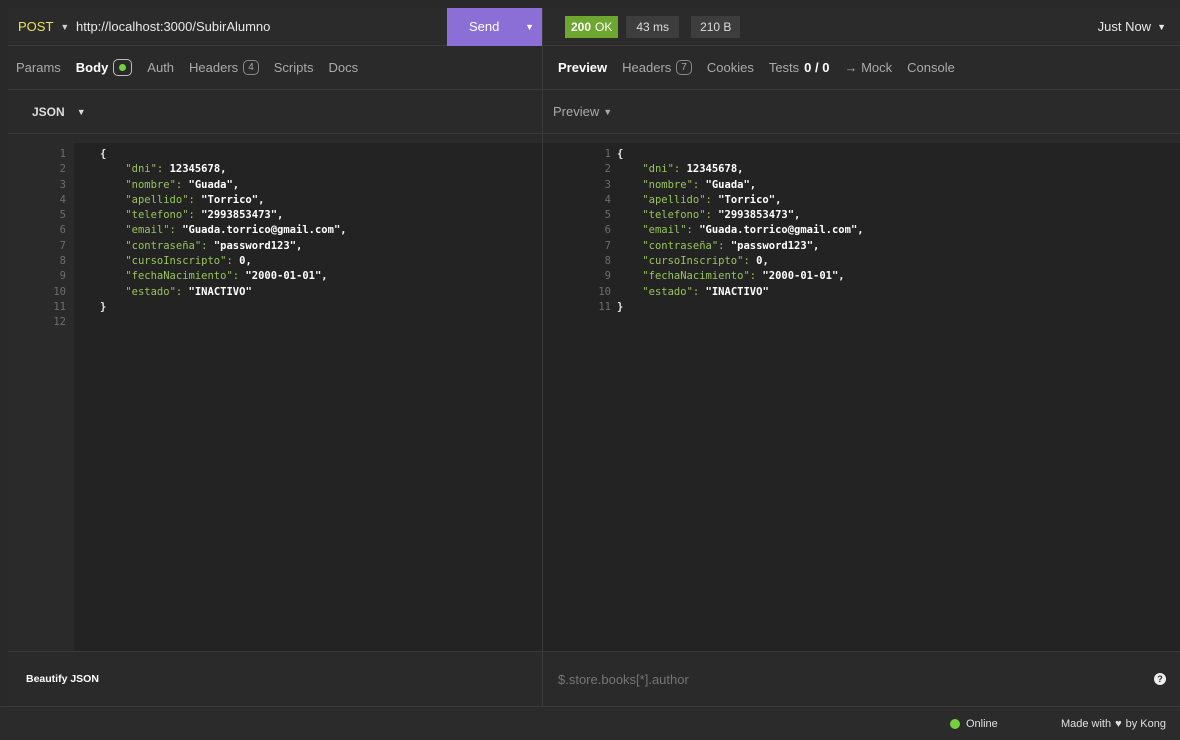 The height and width of the screenshot is (740, 1180). I want to click on tab-label: Preview, so click(583, 67).